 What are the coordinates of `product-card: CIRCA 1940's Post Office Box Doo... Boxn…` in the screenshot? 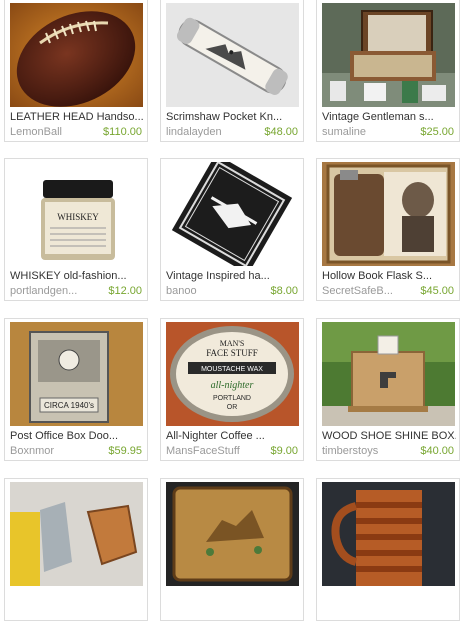 It's located at (76, 389).